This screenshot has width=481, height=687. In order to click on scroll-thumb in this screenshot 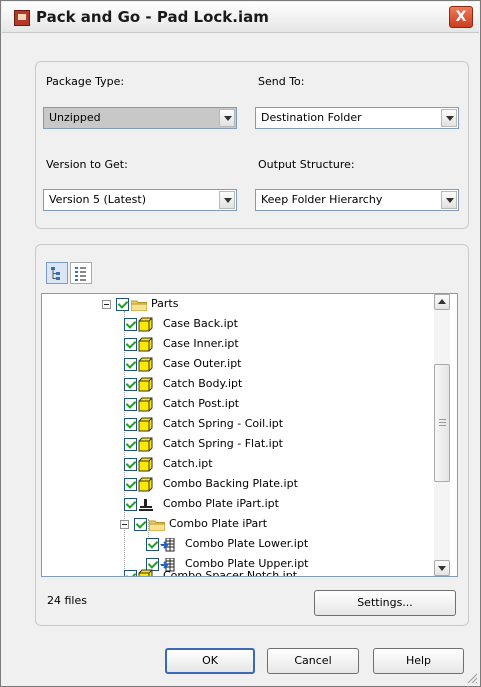, I will do `click(442, 423)`.